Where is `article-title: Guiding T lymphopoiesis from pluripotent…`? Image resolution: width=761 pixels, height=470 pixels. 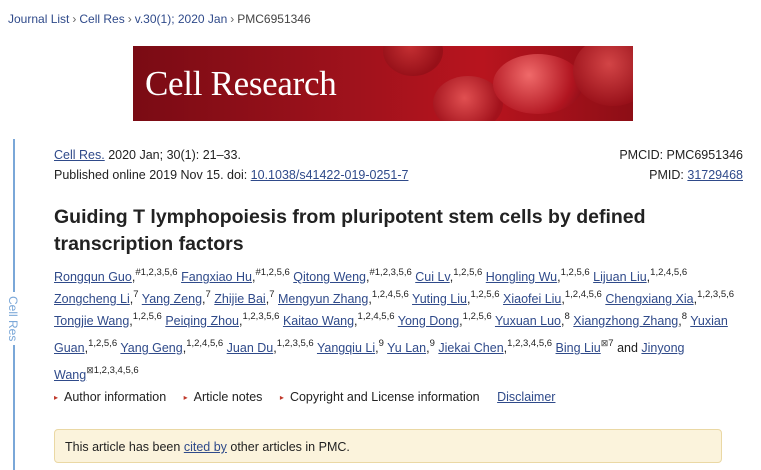 article-title: Guiding T lymphopoiesis from pluripotent… is located at coordinates (350, 230).